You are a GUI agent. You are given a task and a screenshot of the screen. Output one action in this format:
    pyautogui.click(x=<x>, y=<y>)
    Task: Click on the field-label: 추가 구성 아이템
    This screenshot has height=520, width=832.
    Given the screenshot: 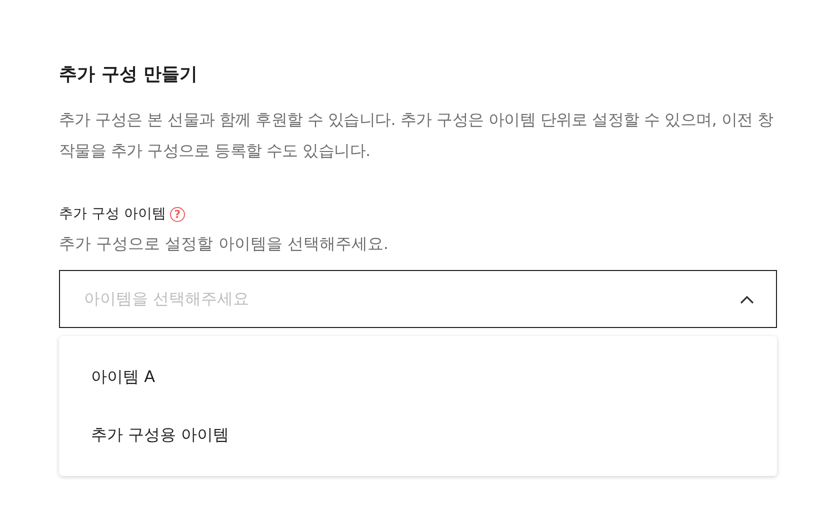 What is the action you would take?
    pyautogui.click(x=112, y=214)
    